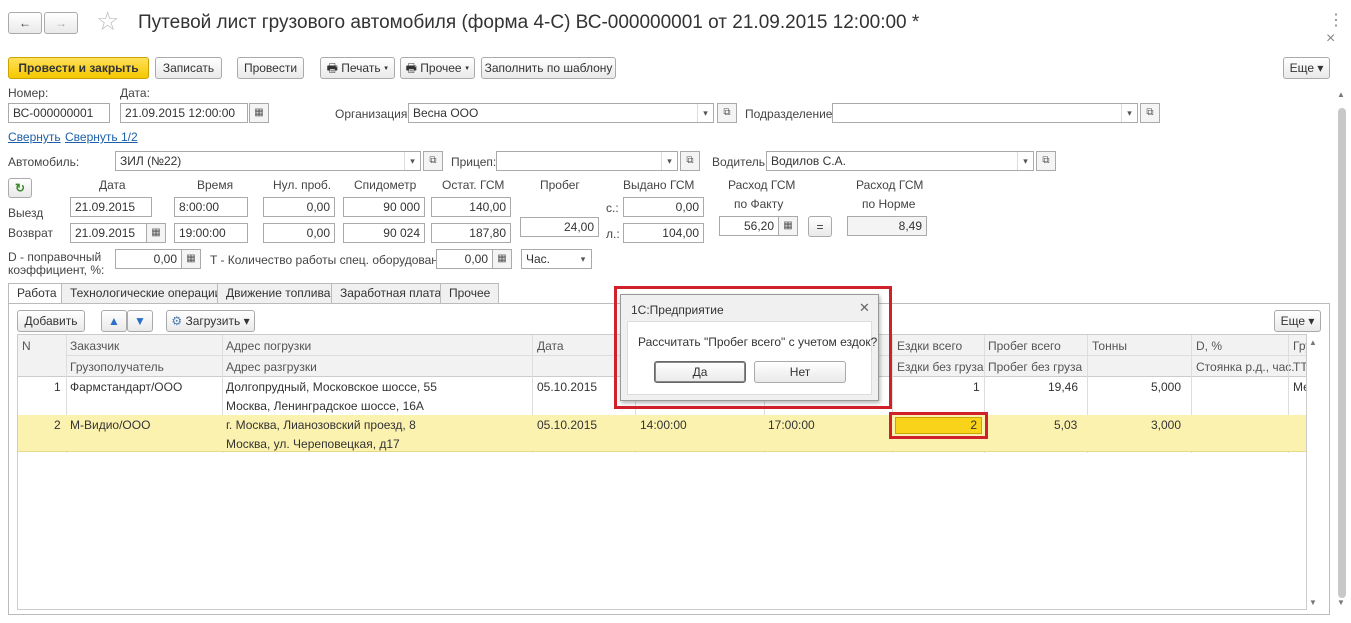  I want to click on table-scrollbar: ▲ ▼, so click(1314, 473).